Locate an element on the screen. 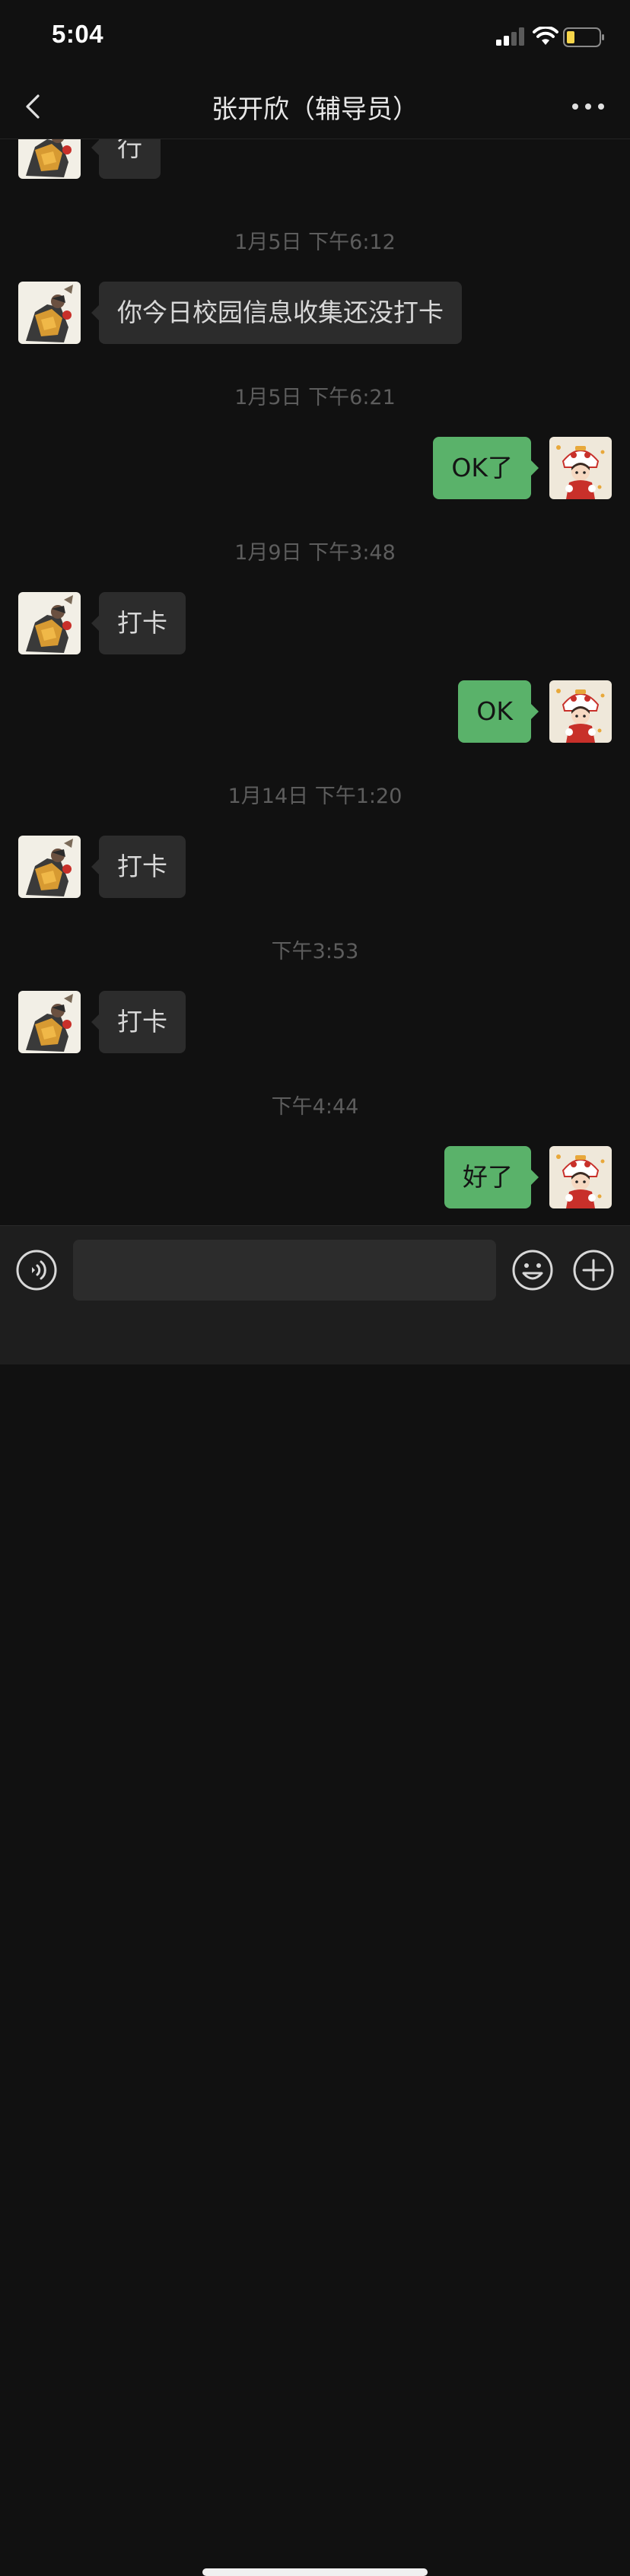 The height and width of the screenshot is (2576, 630). cellular-signal-icon is located at coordinates (510, 36).